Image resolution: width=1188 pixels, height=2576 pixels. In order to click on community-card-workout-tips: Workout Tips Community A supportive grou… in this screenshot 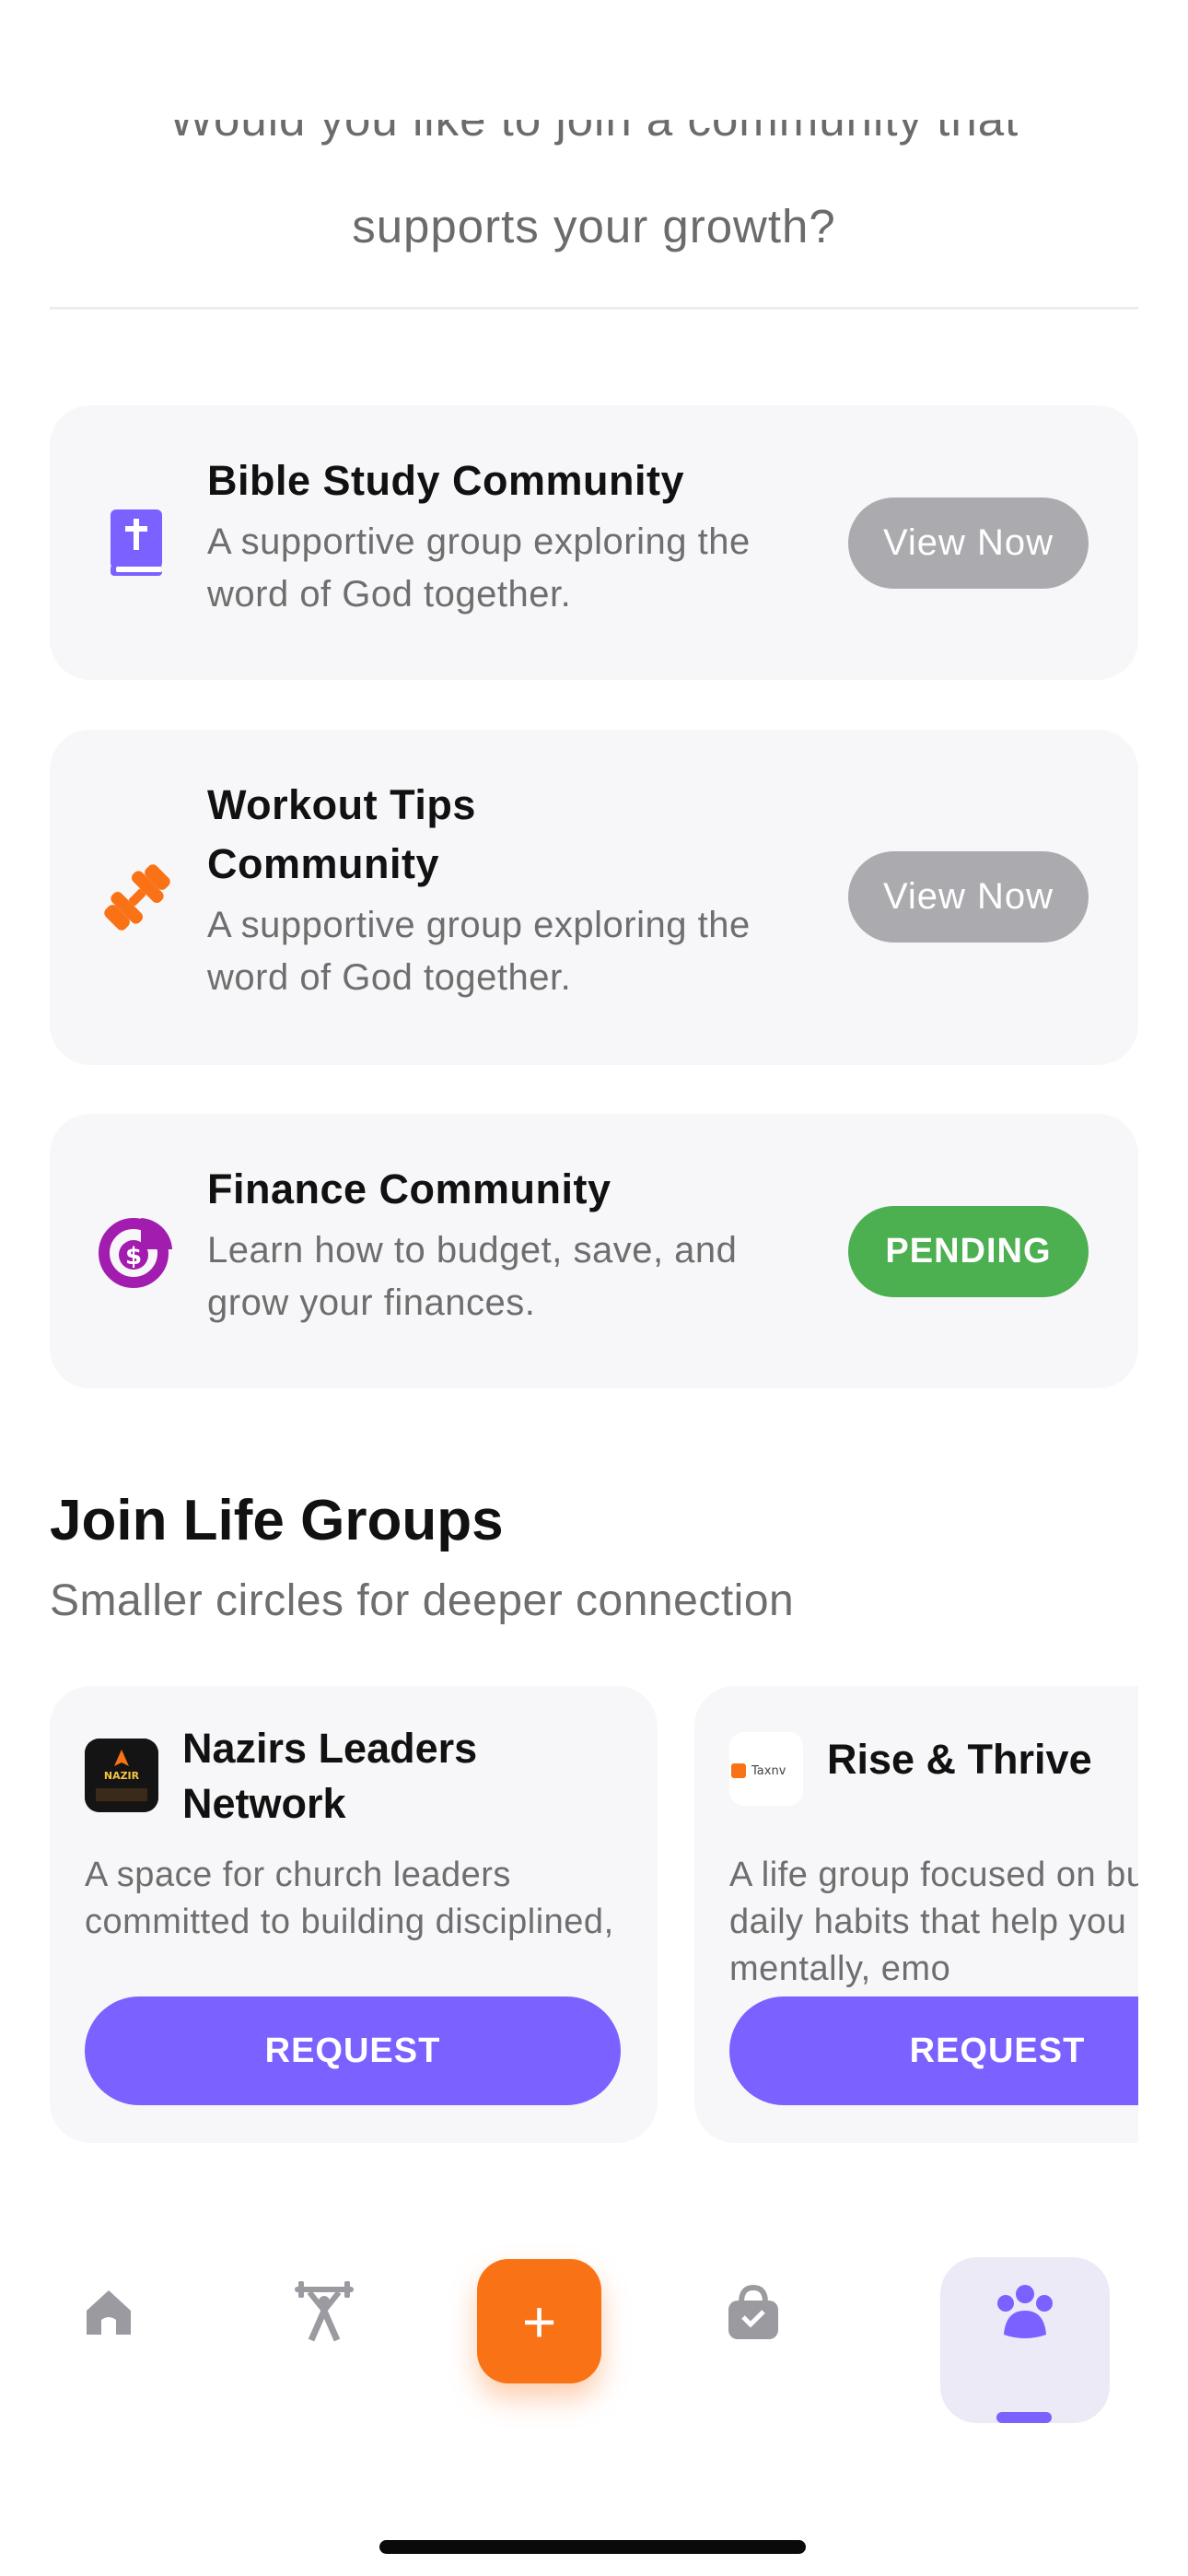, I will do `click(594, 897)`.